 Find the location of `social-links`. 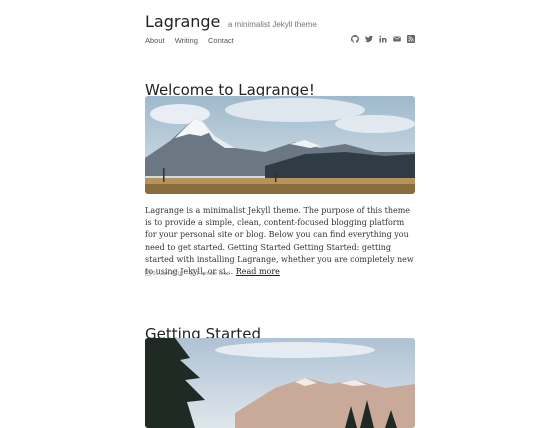

social-links is located at coordinates (383, 39).